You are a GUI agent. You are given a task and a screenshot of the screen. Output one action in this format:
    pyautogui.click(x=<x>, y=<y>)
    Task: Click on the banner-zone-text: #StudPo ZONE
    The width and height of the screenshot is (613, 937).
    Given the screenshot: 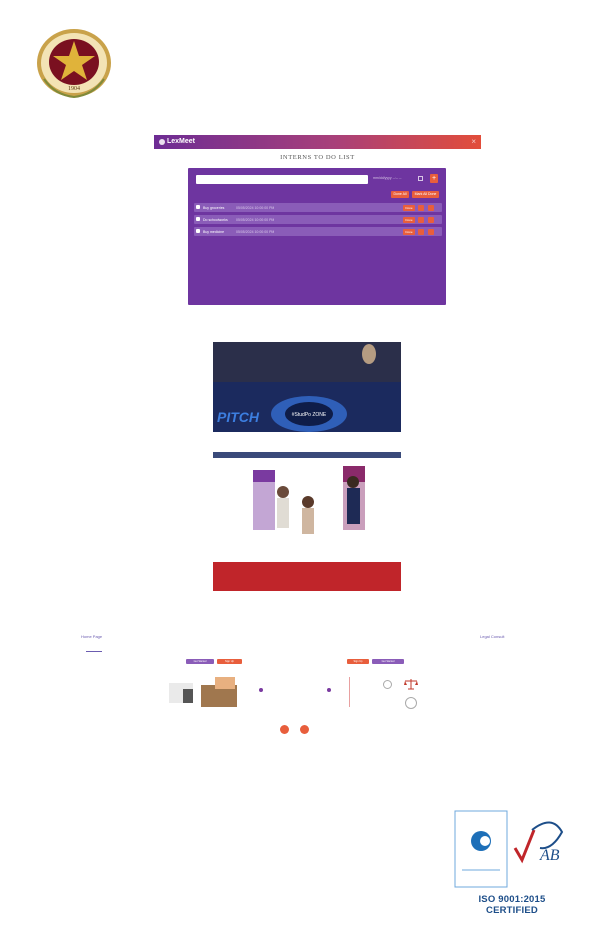 What is the action you would take?
    pyautogui.click(x=309, y=415)
    